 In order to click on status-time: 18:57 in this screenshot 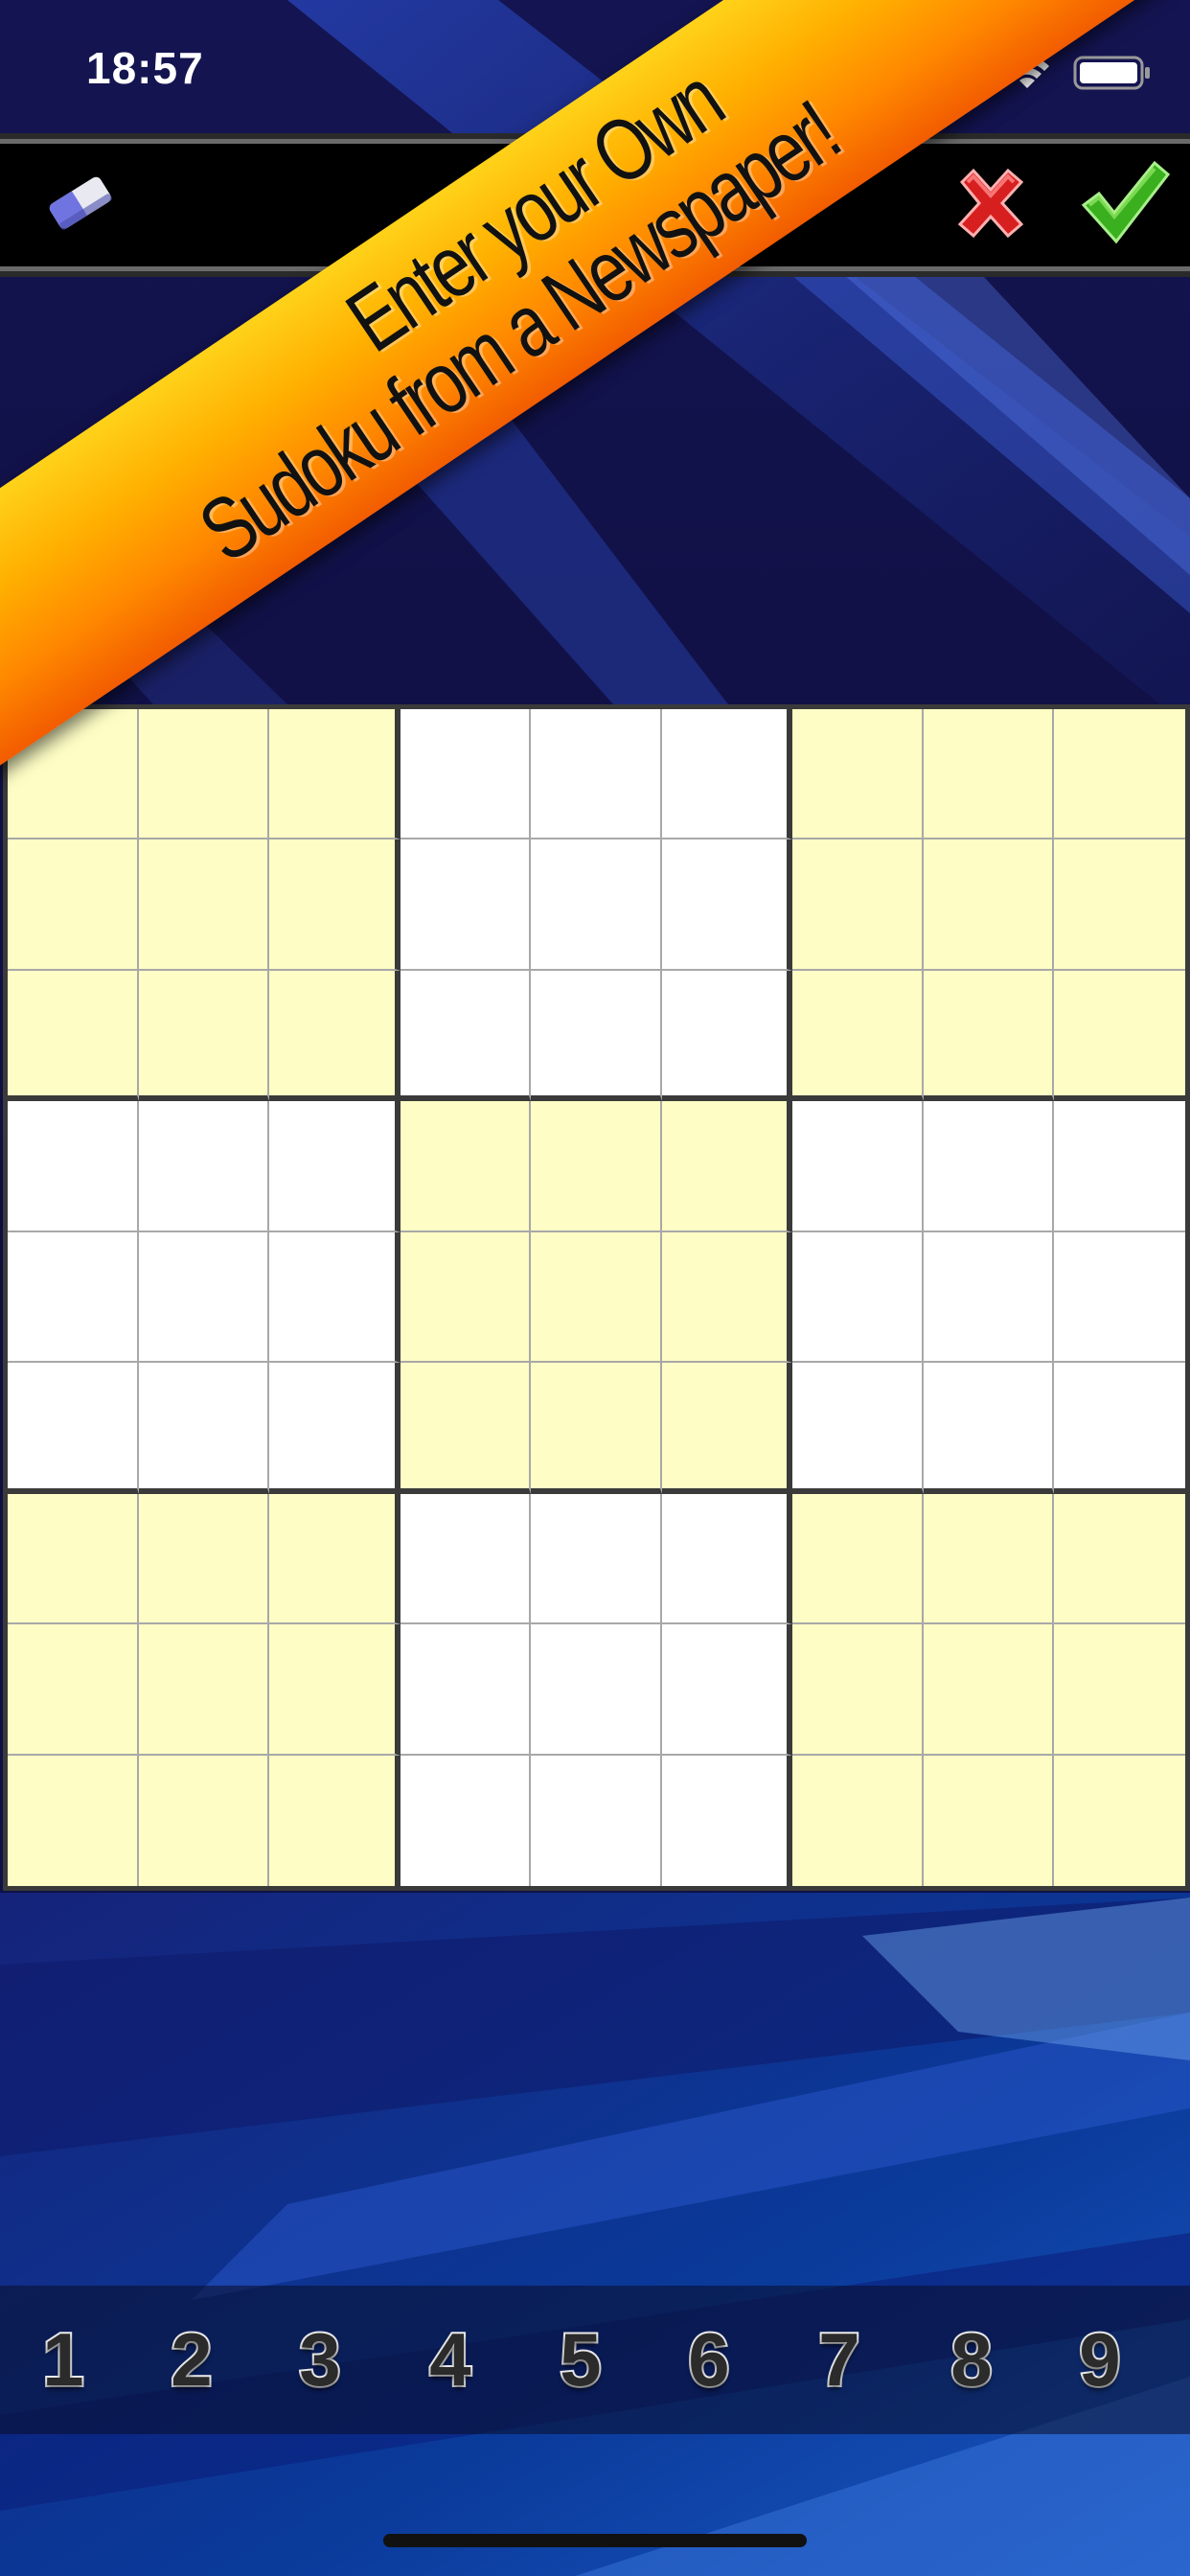, I will do `click(145, 68)`.